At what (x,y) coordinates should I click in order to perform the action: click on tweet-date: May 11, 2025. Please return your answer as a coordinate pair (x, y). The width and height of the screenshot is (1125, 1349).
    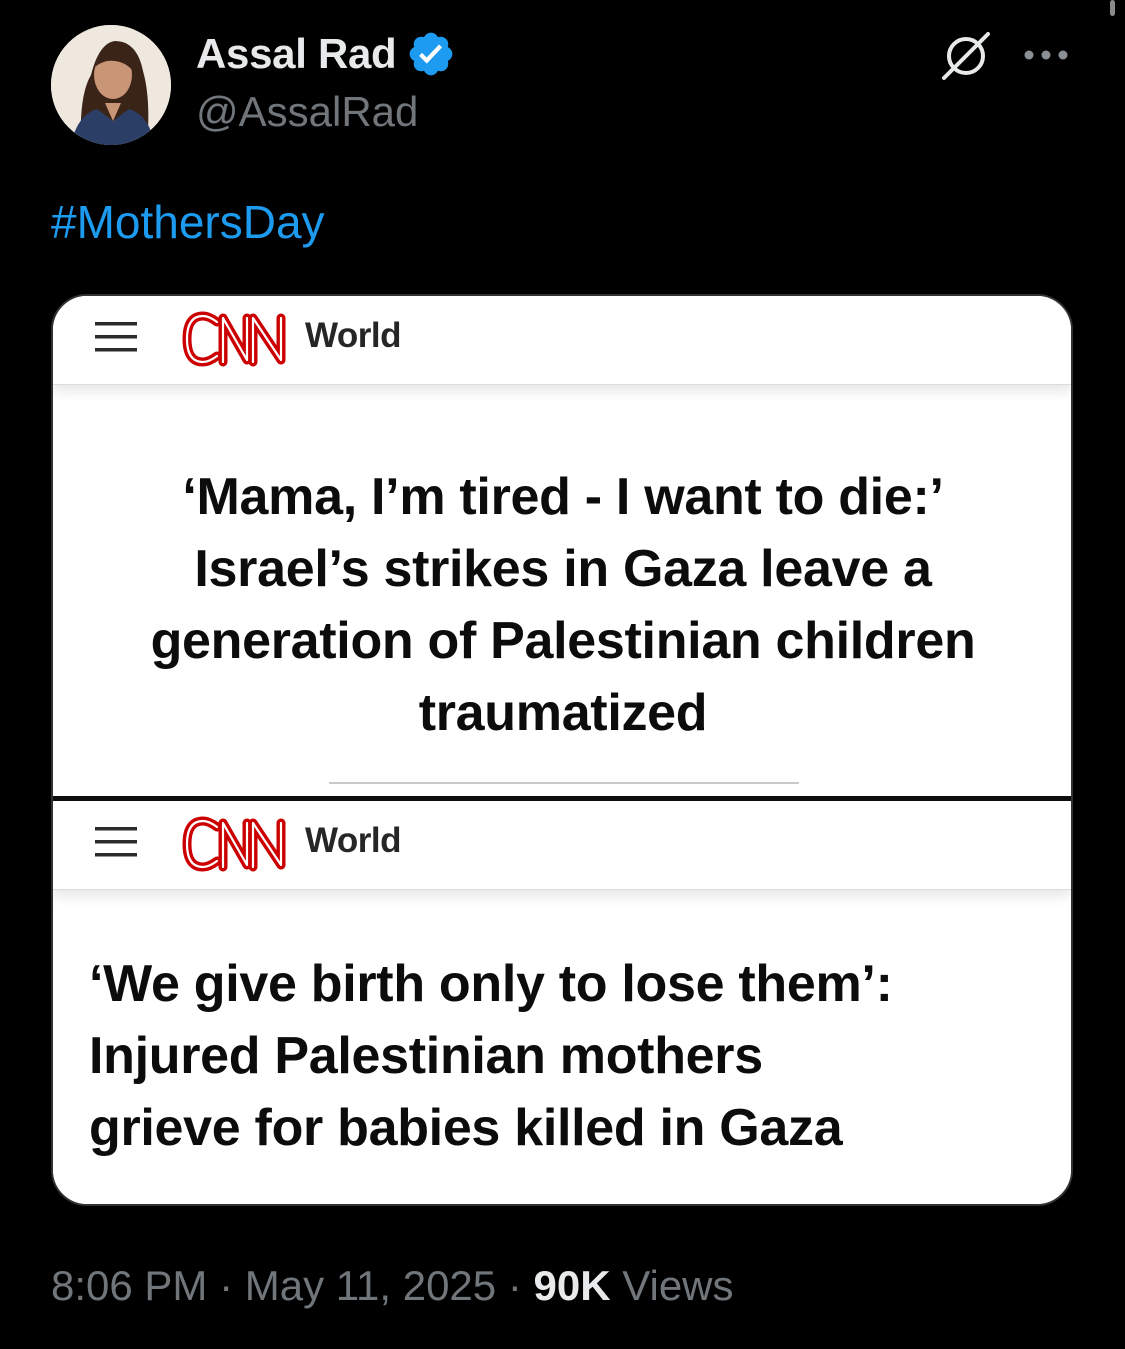
    Looking at the image, I should click on (370, 1285).